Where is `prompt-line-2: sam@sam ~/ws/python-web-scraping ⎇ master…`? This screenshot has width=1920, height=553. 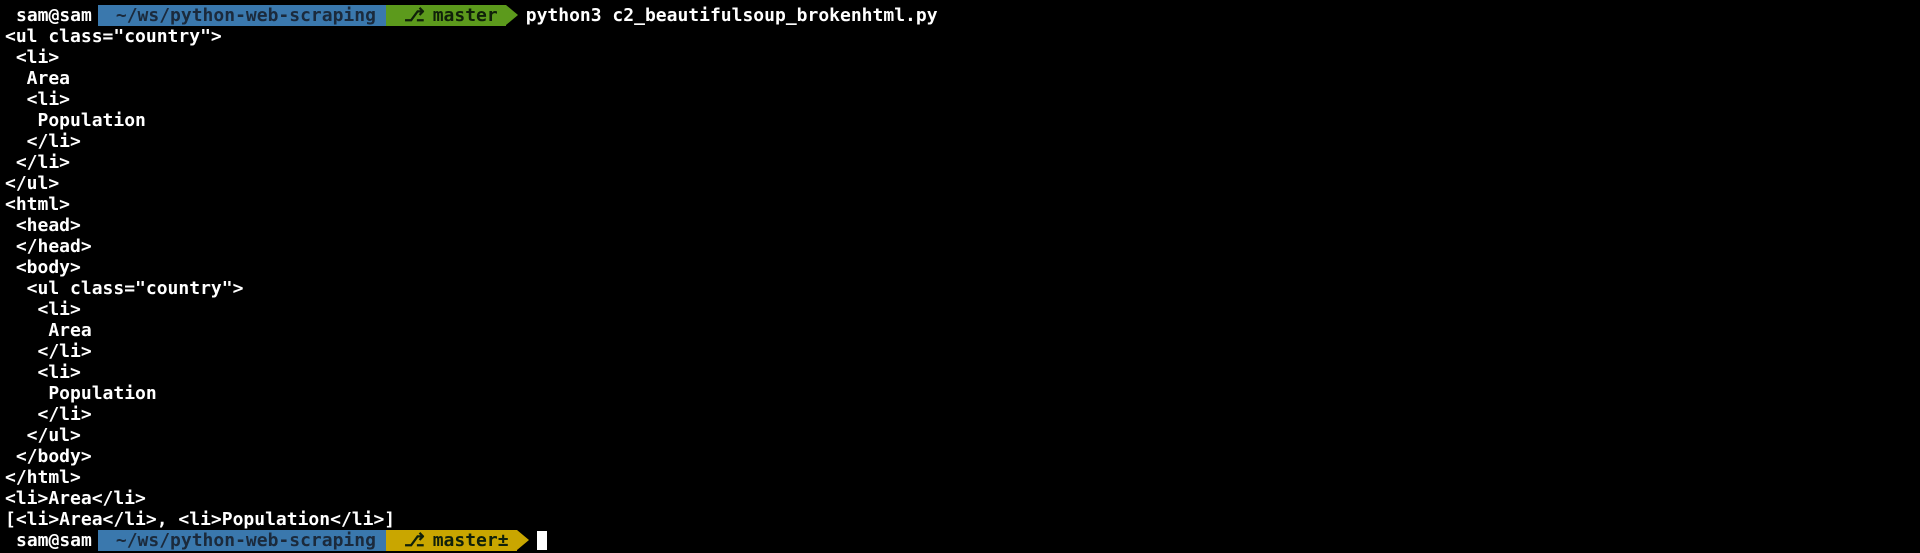
prompt-line-2: sam@sam ~/ws/python-web-scraping ⎇ master… is located at coordinates (962, 540).